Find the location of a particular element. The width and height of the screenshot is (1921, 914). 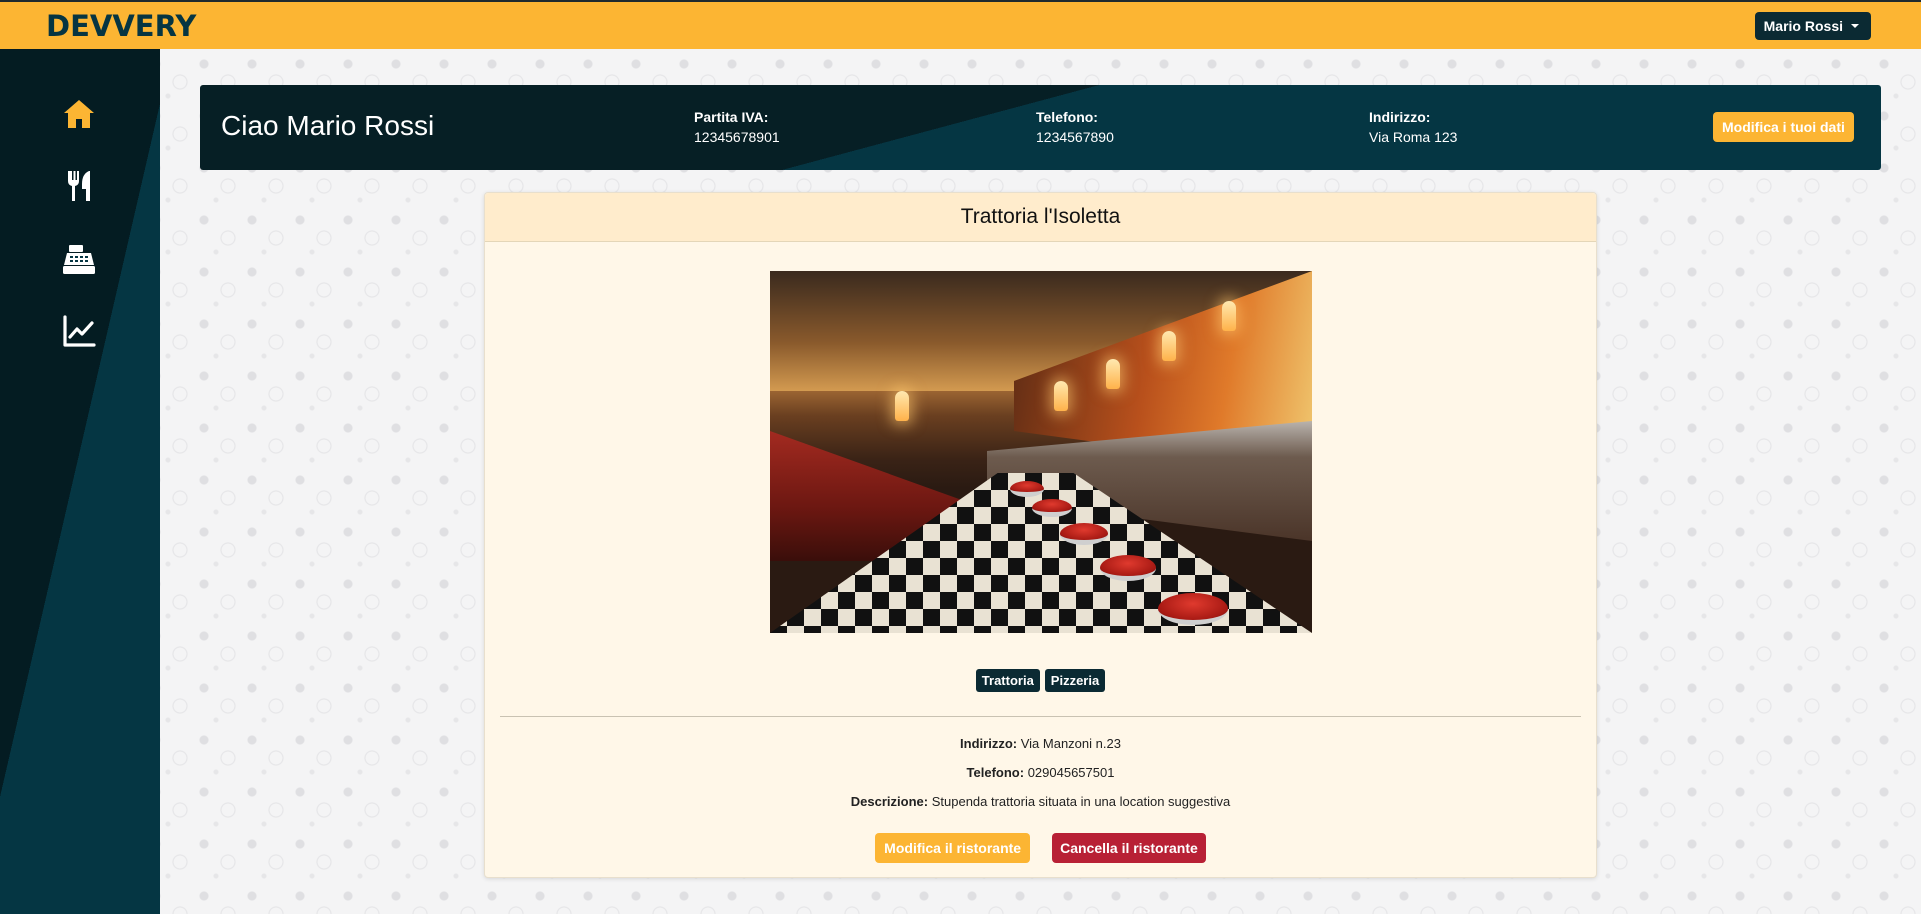

brand-logo: DEVVERY is located at coordinates (121, 26).